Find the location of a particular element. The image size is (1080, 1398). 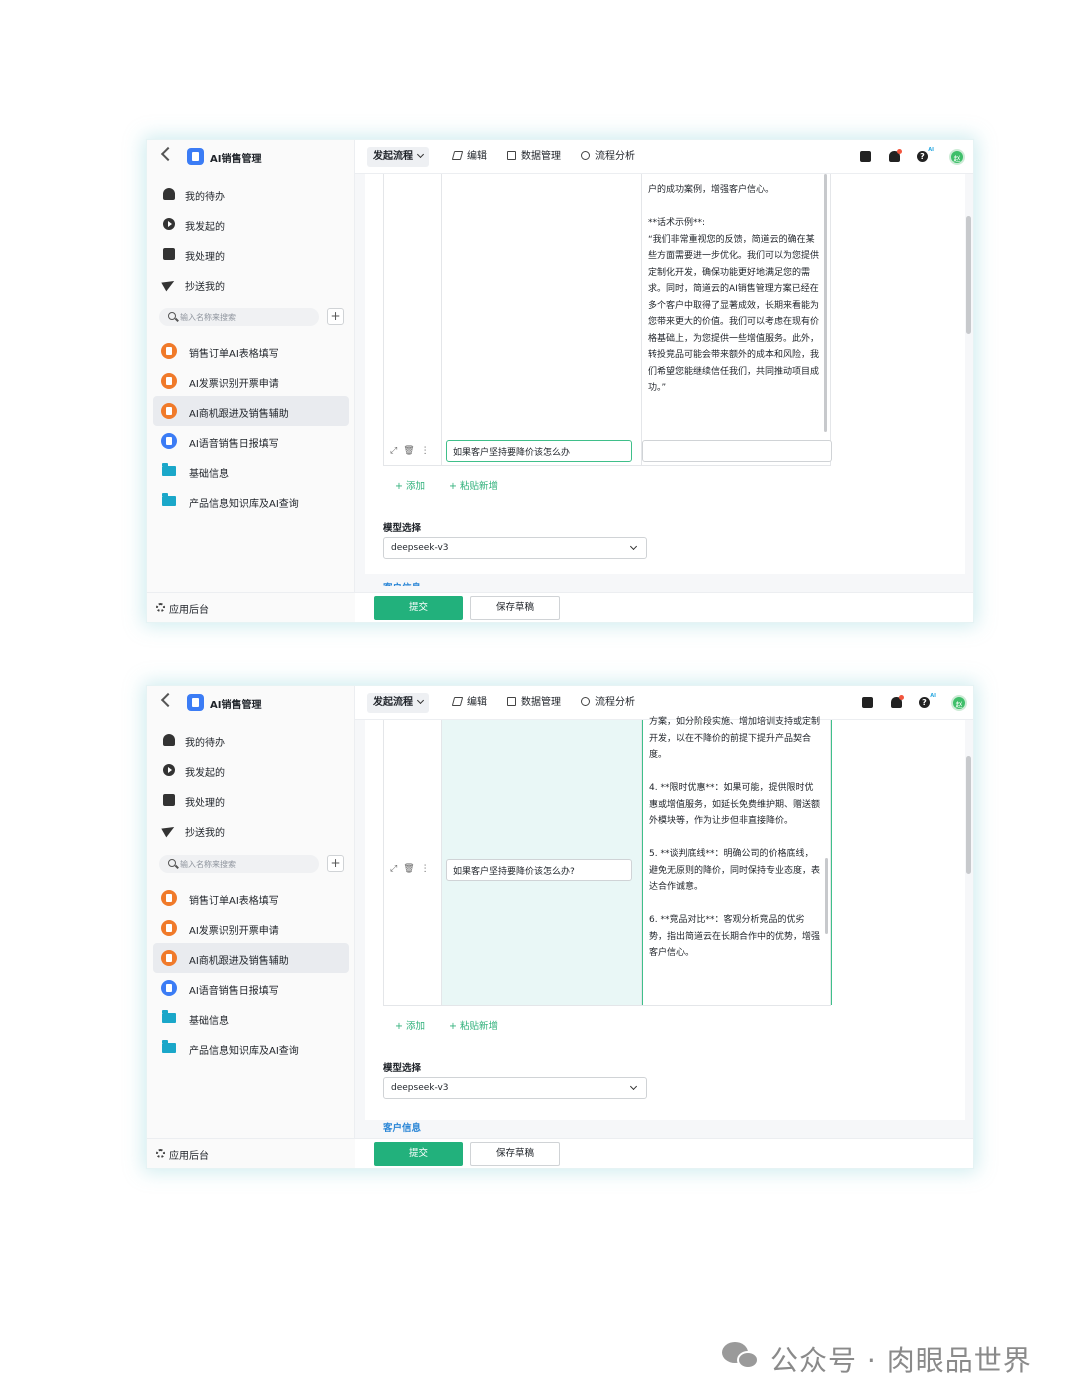

question-input: 如果客户坚持要降价该怎么办? is located at coordinates (539, 870).